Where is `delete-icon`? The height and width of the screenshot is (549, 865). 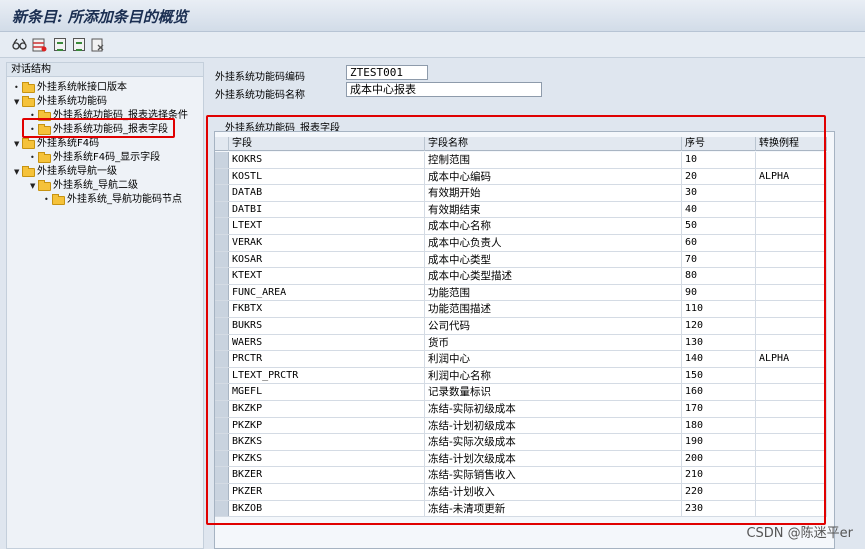
delete-icon is located at coordinates (97, 44).